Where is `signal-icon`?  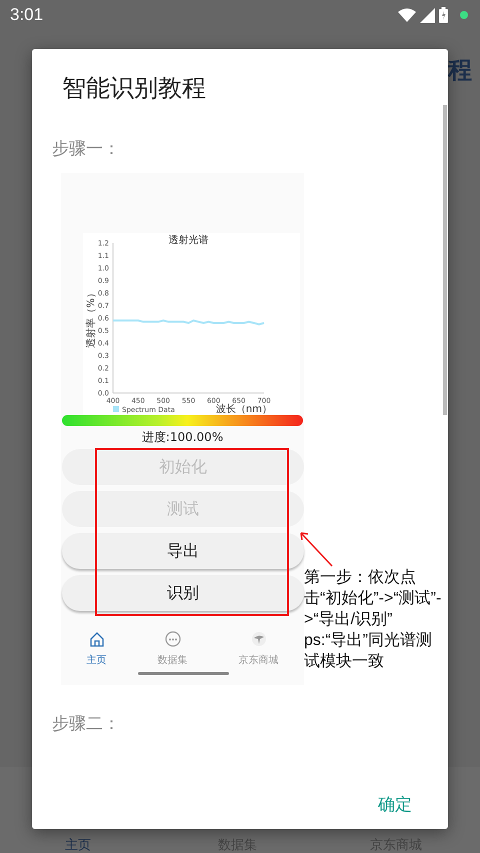 signal-icon is located at coordinates (427, 15).